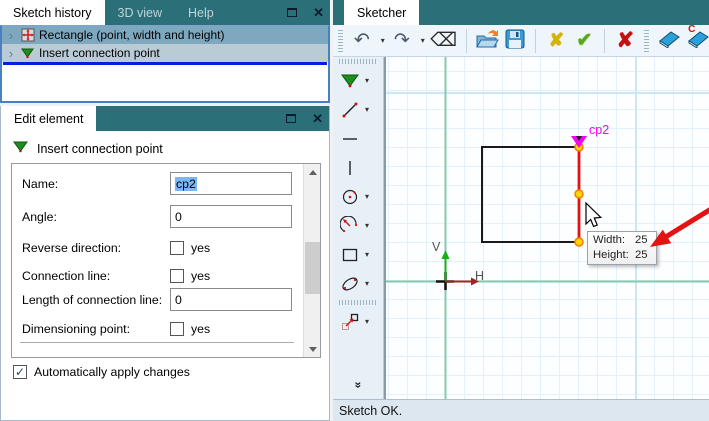 The height and width of the screenshot is (421, 709). I want to click on connection-point-marker, so click(579, 142).